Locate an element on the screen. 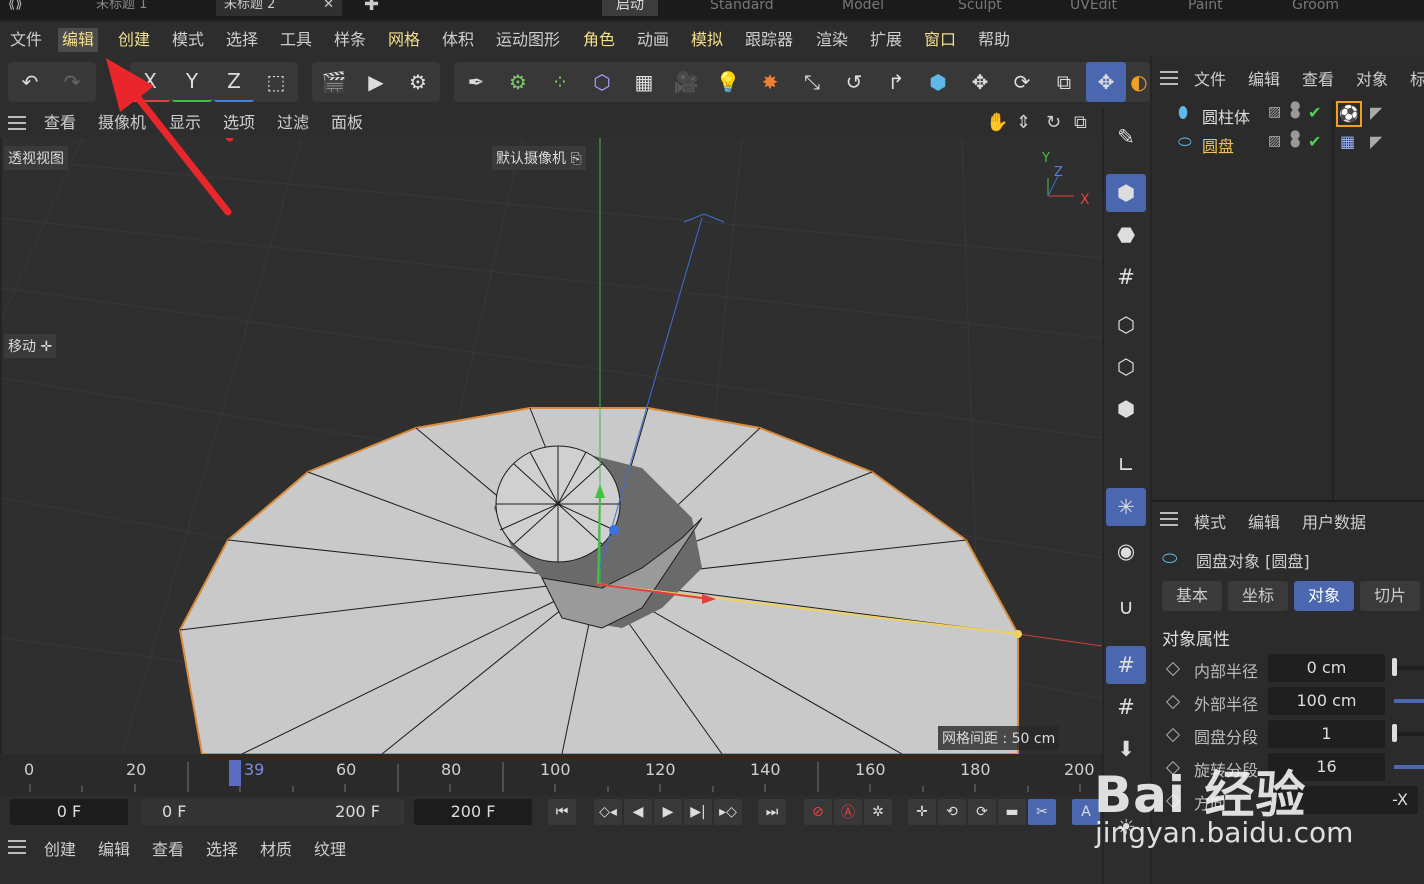 The width and height of the screenshot is (1424, 884). point-mode-icon: ⬡ is located at coordinates (1126, 325).